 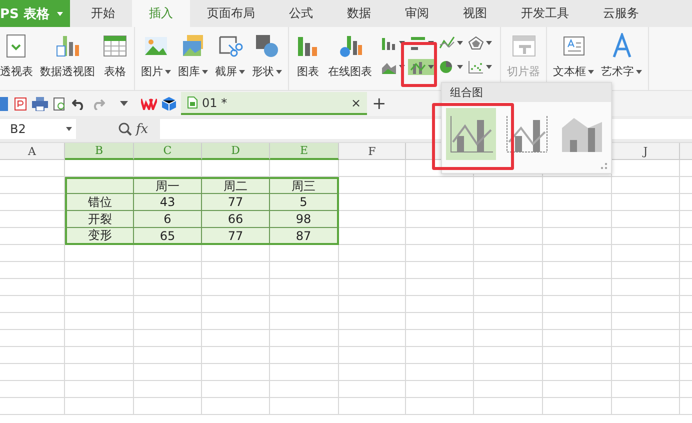 What do you see at coordinates (142, 129) in the screenshot?
I see `function-button: fx` at bounding box center [142, 129].